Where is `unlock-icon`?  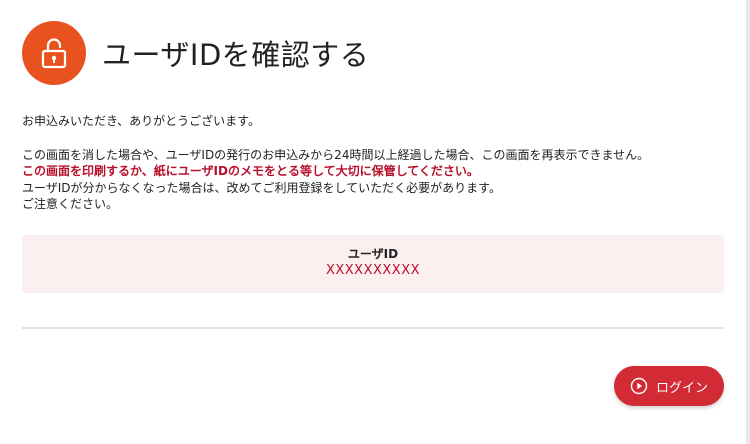 unlock-icon is located at coordinates (54, 53).